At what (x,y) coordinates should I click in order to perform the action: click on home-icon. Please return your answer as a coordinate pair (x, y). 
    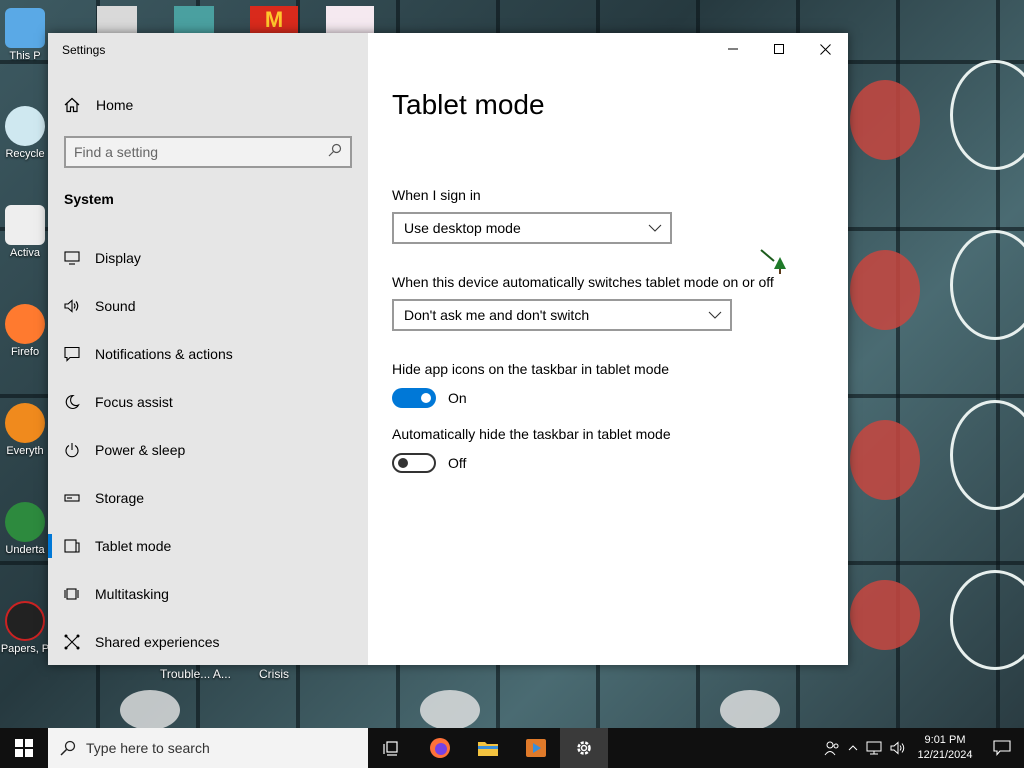
    Looking at the image, I should click on (72, 105).